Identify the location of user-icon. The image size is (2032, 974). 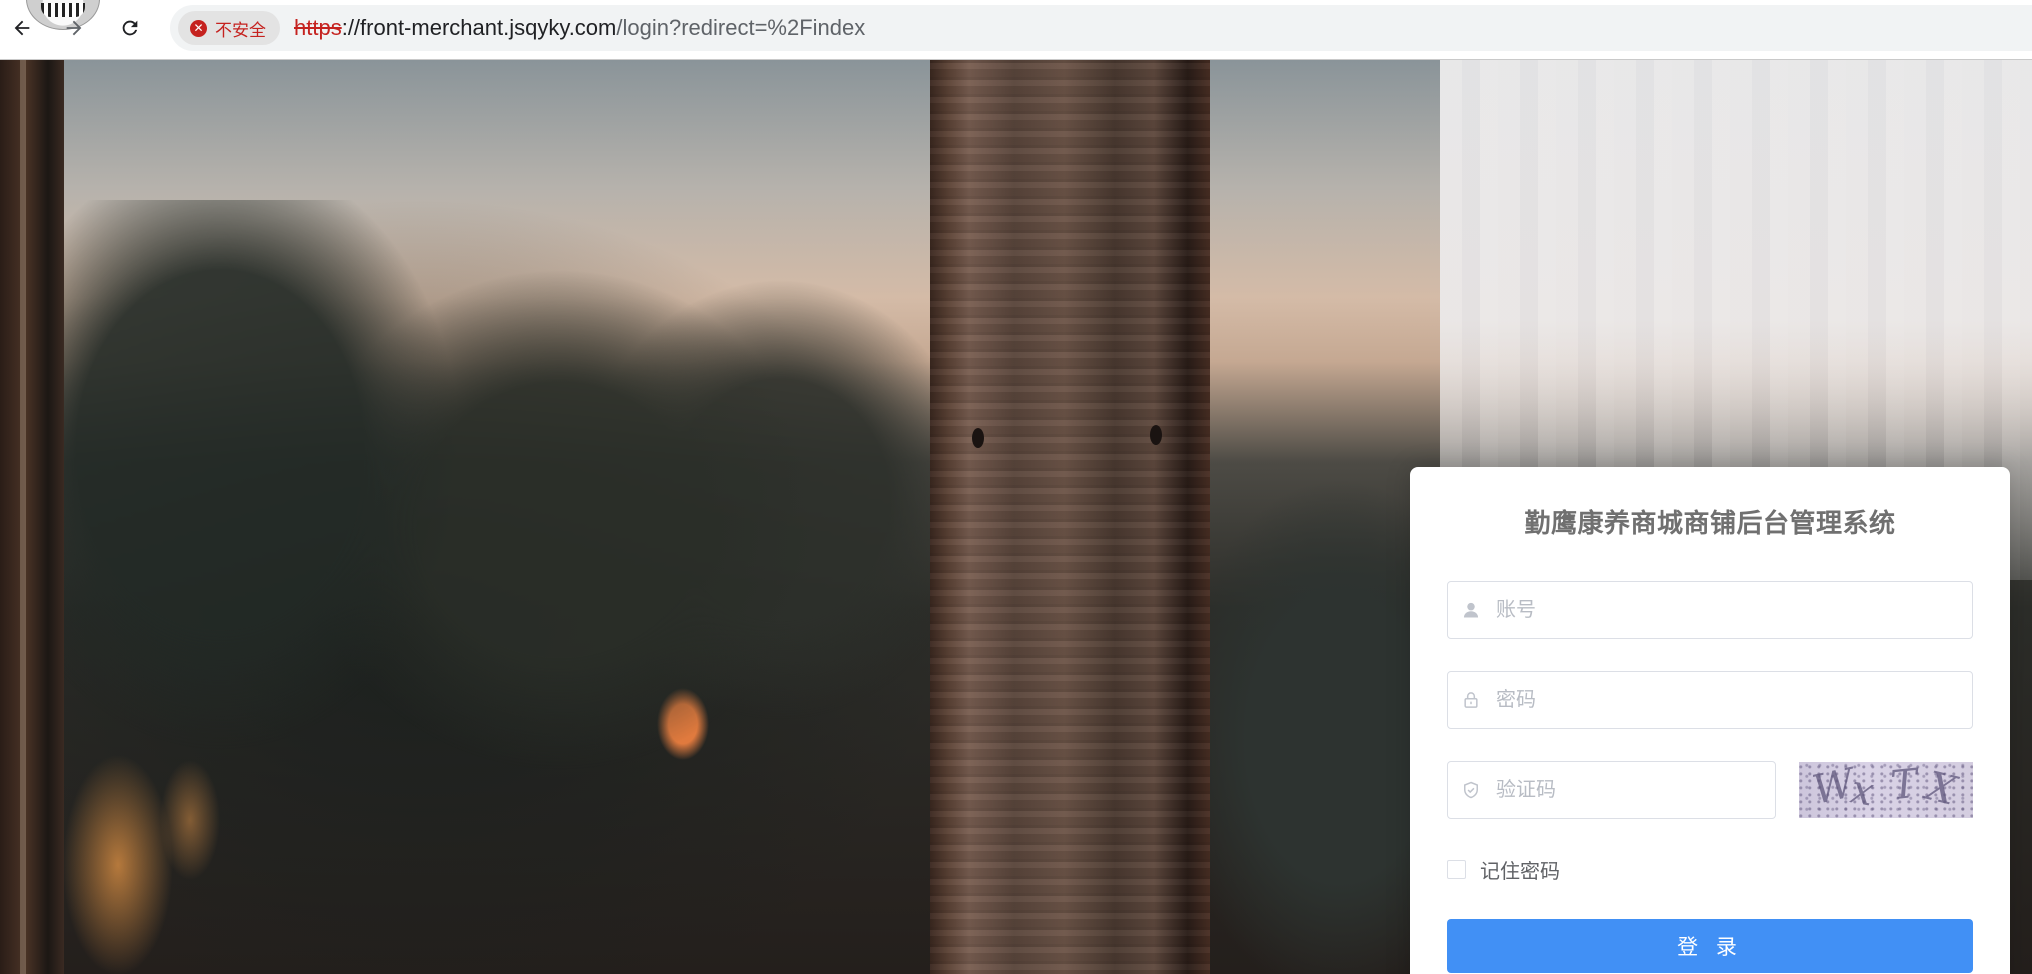
(1471, 610).